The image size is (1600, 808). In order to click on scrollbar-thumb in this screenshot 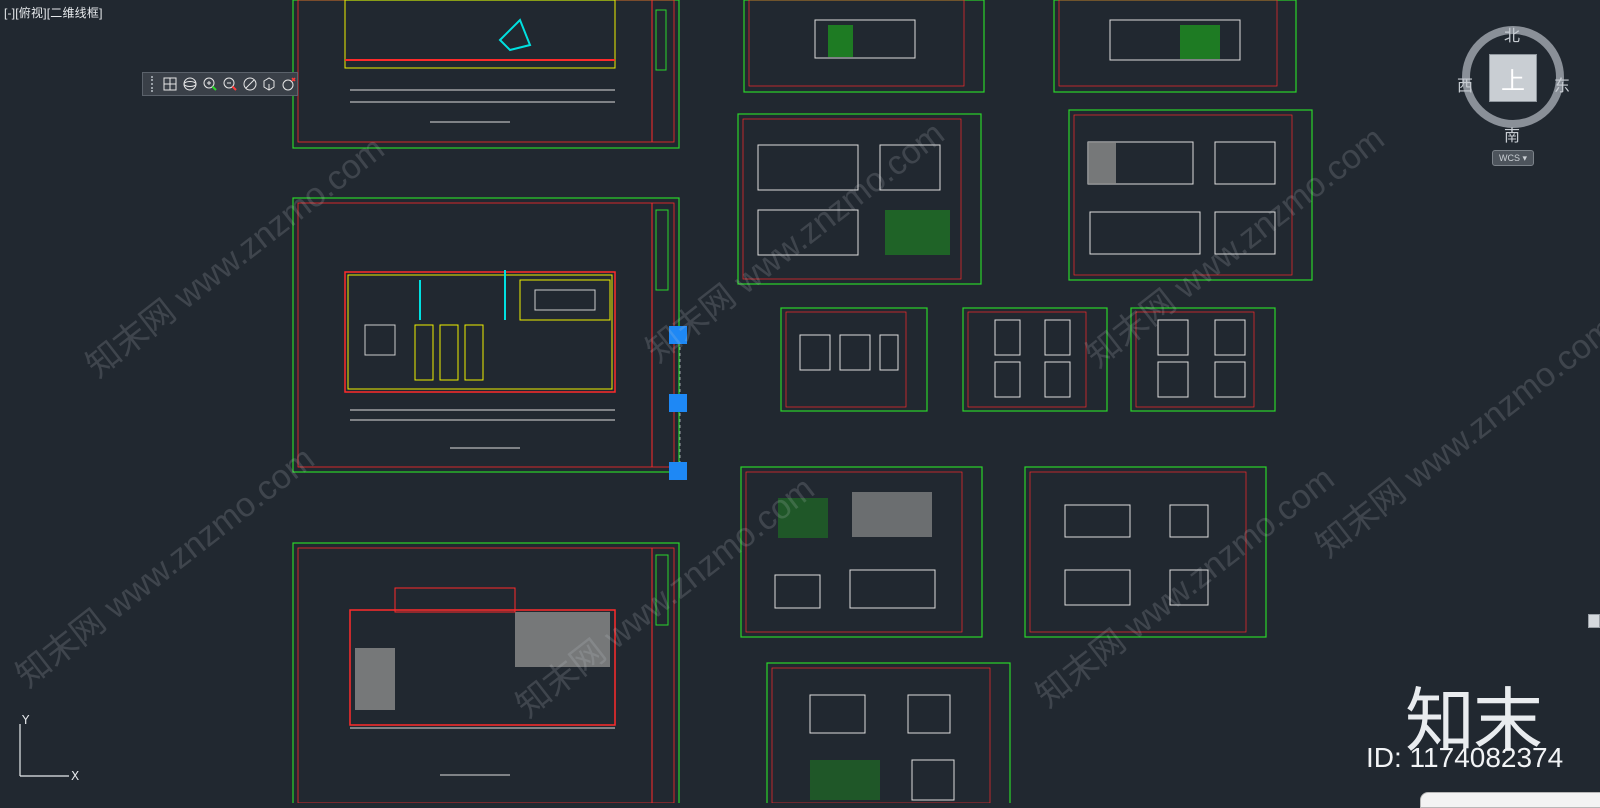, I will do `click(1594, 621)`.